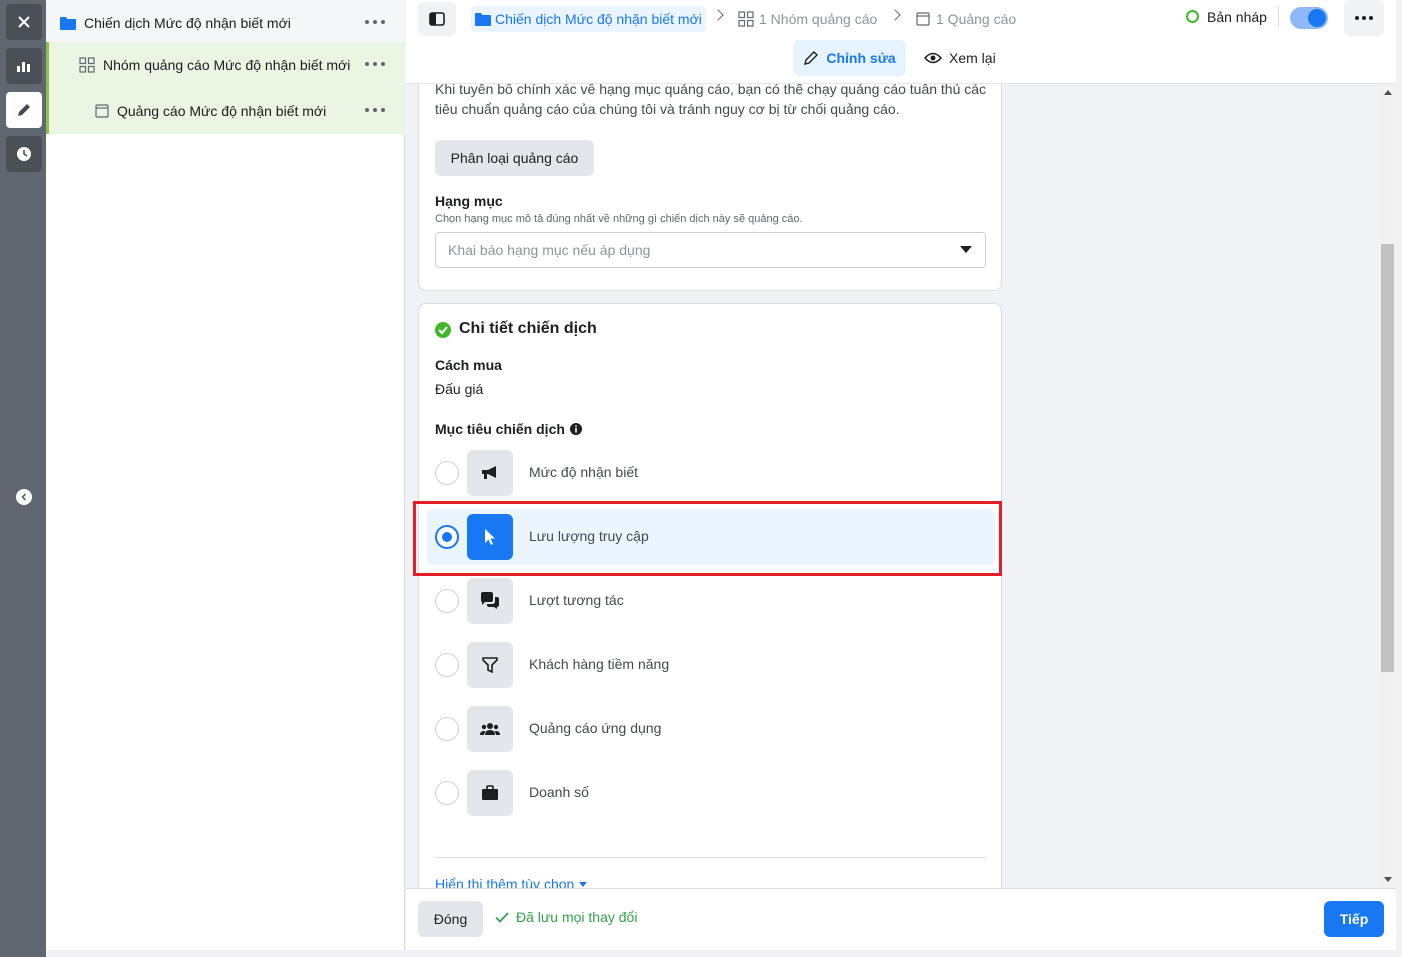 The height and width of the screenshot is (957, 1402). What do you see at coordinates (490, 793) in the screenshot?
I see `briefcase-icon` at bounding box center [490, 793].